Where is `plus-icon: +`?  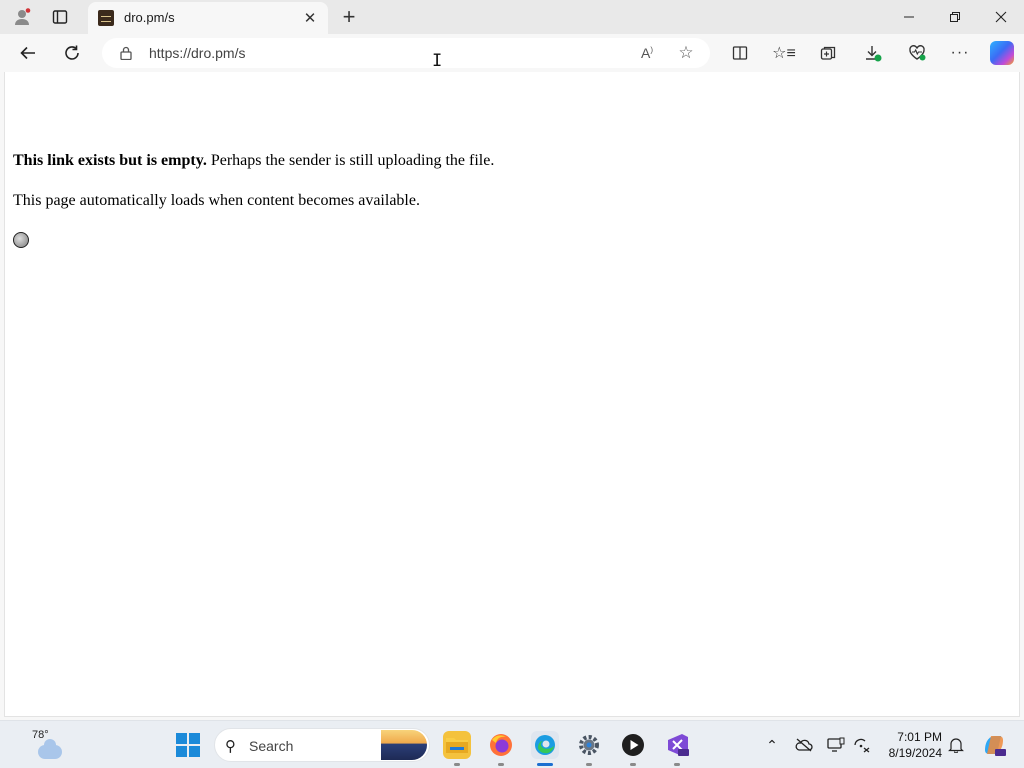
plus-icon: + is located at coordinates (349, 16).